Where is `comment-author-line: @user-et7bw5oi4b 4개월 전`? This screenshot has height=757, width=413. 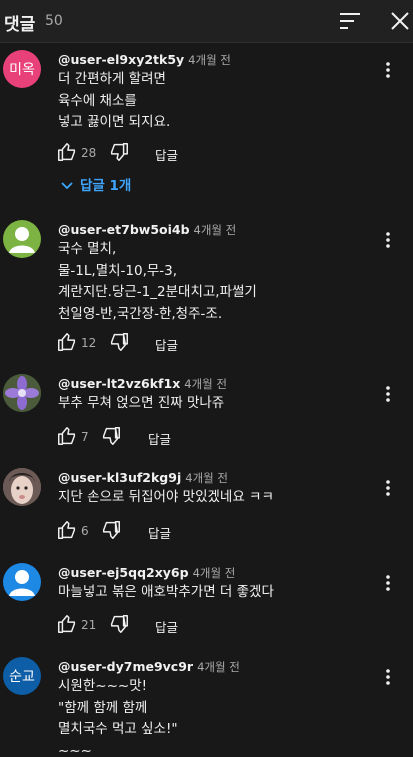 comment-author-line: @user-et7bw5oi4b 4개월 전 is located at coordinates (147, 230).